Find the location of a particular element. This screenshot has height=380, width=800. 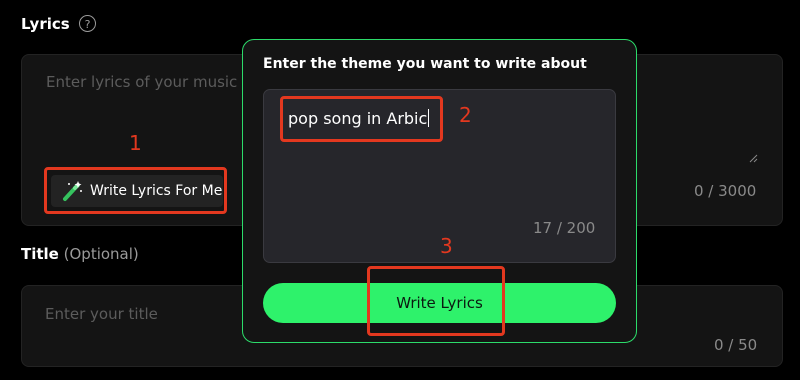

resize-handle-icon is located at coordinates (753, 158).